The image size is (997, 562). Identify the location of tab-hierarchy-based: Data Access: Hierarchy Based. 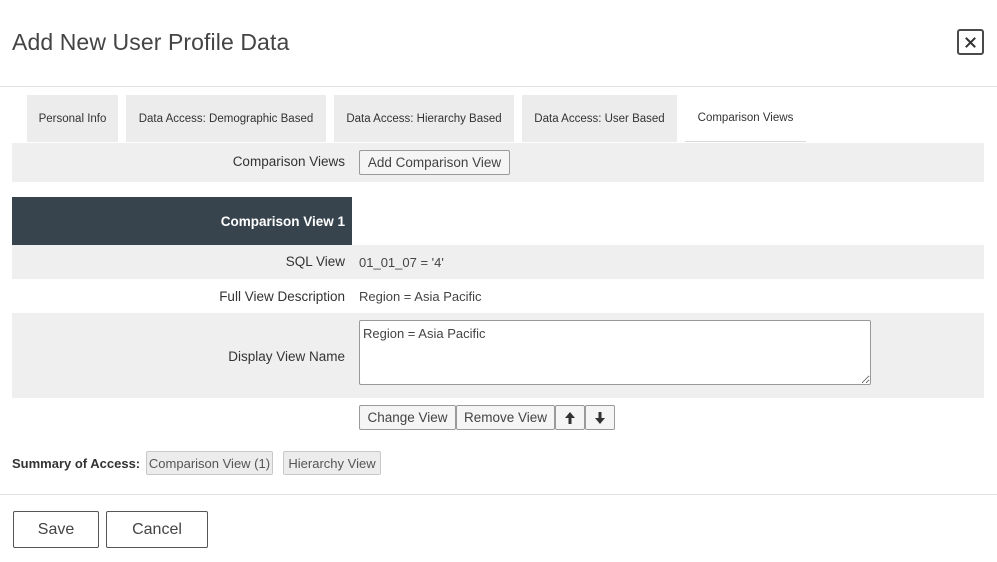
(424, 118).